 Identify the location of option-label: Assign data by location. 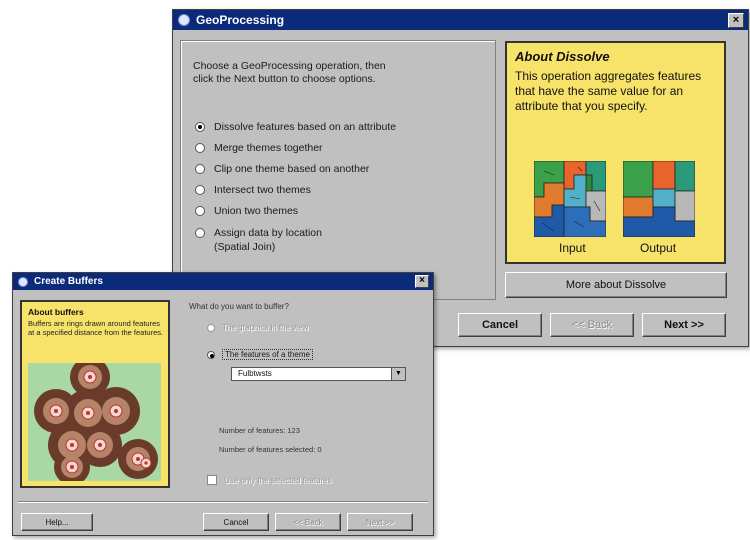
(268, 233).